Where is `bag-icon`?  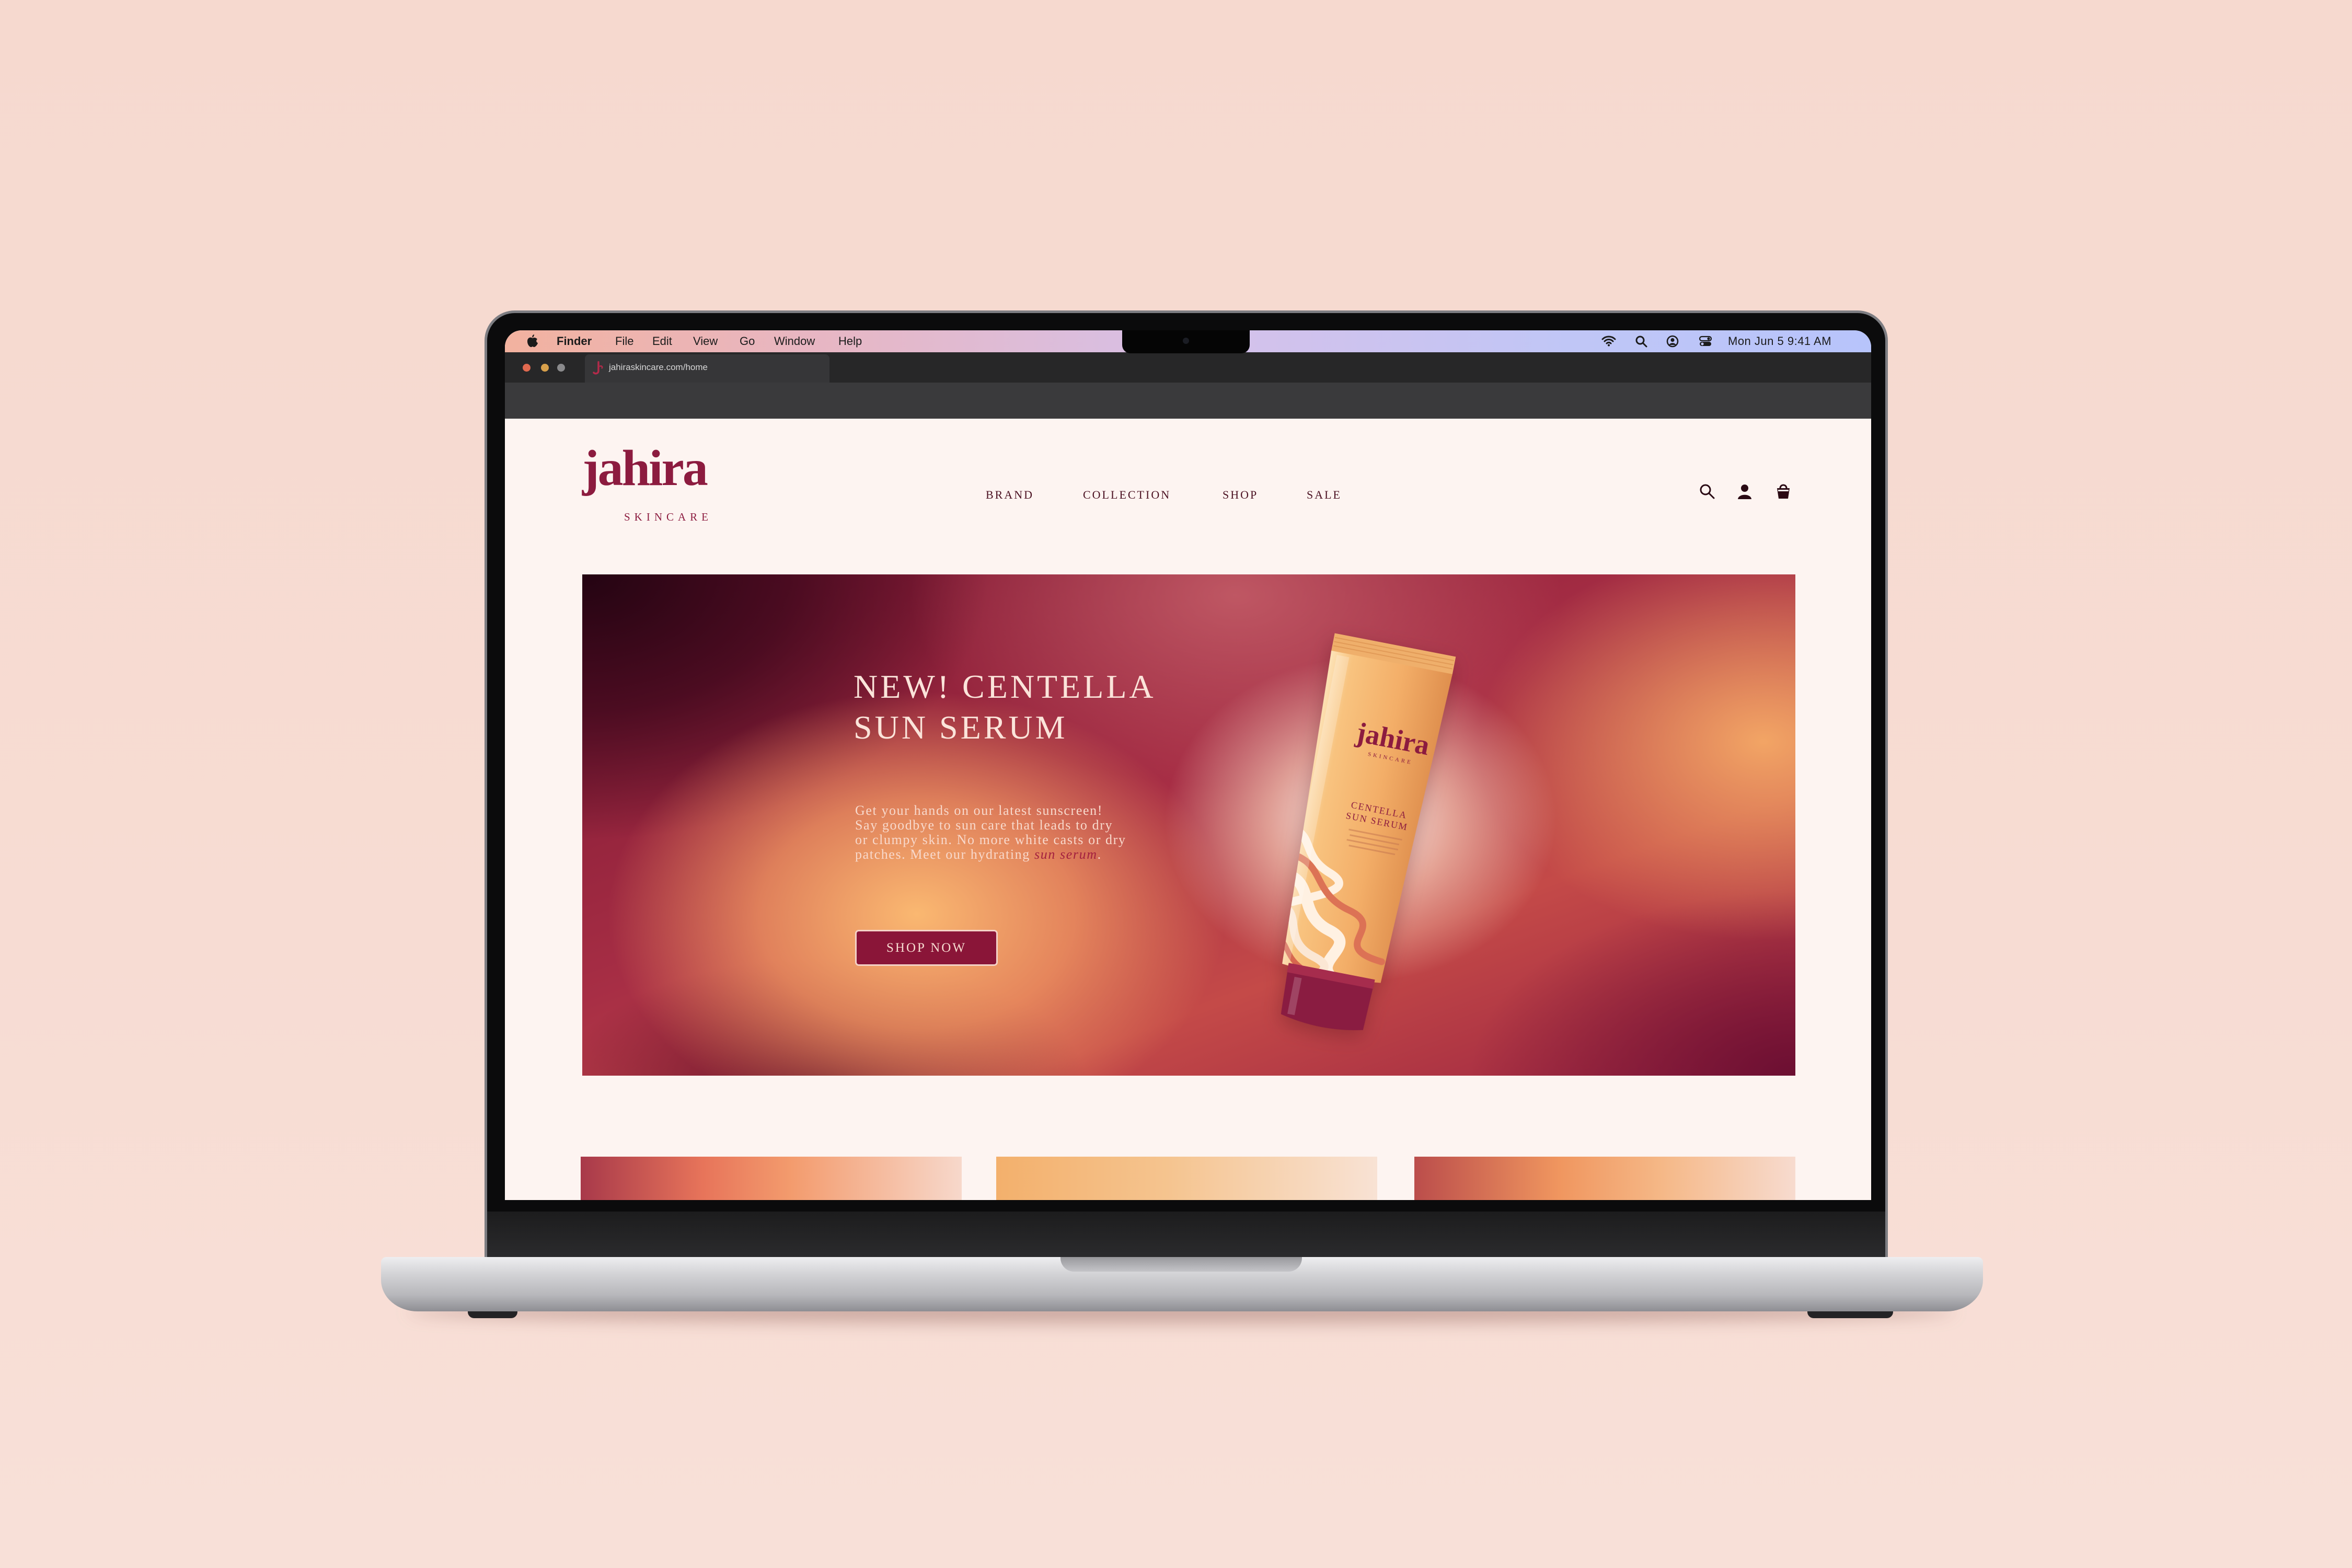 bag-icon is located at coordinates (1783, 491).